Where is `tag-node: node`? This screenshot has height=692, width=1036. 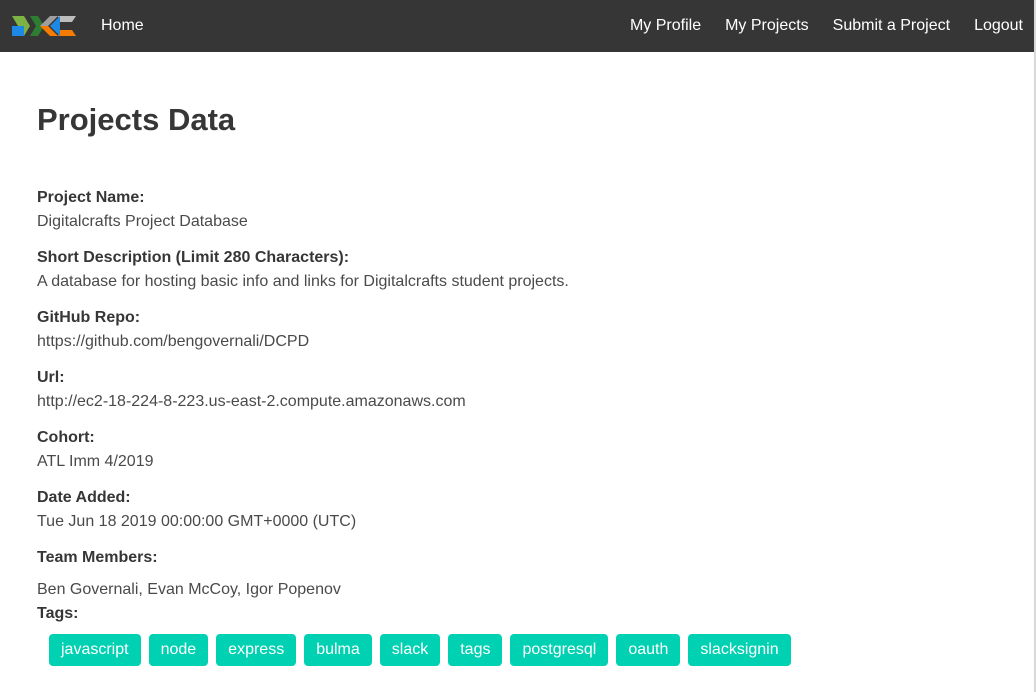 tag-node: node is located at coordinates (178, 650).